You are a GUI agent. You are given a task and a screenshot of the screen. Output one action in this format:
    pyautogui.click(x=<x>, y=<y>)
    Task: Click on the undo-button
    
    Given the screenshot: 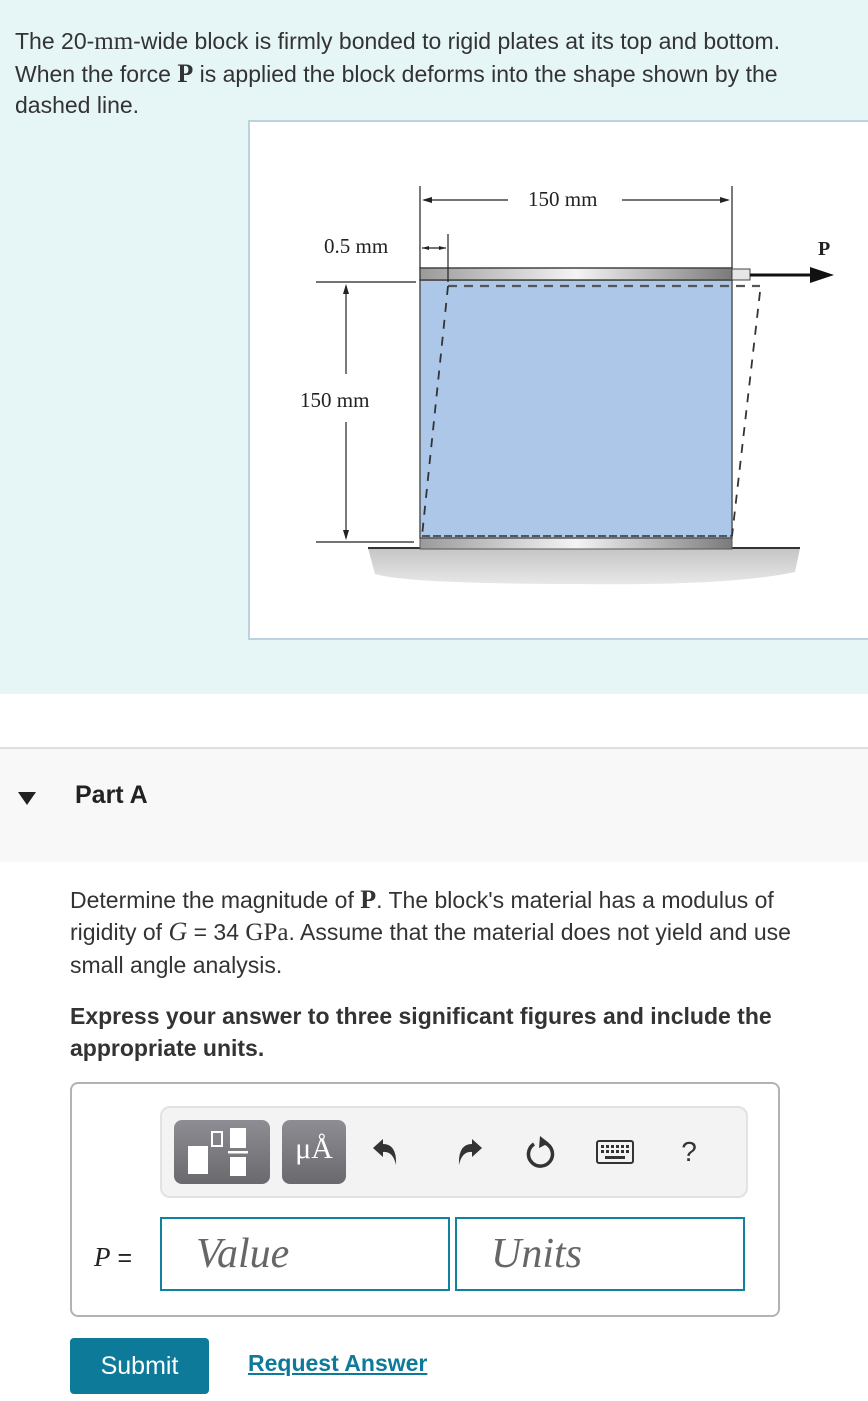 What is the action you would take?
    pyautogui.click(x=386, y=1152)
    